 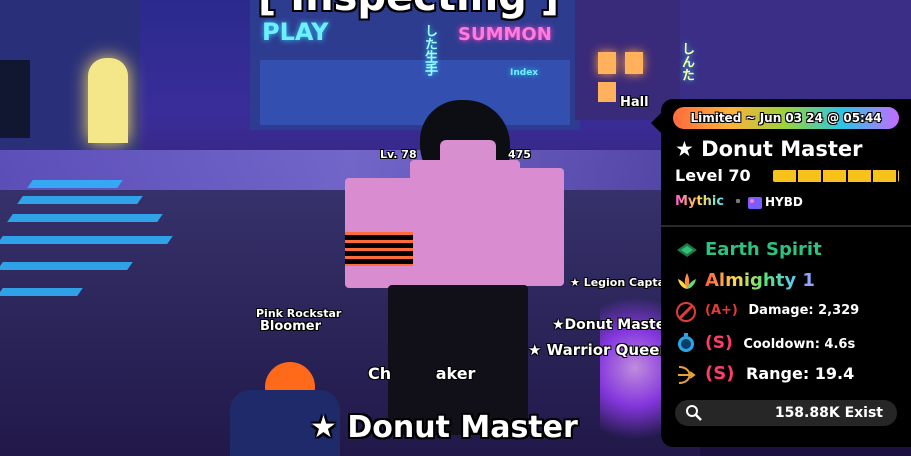 I want to click on panel-pointer, so click(x=656, y=123).